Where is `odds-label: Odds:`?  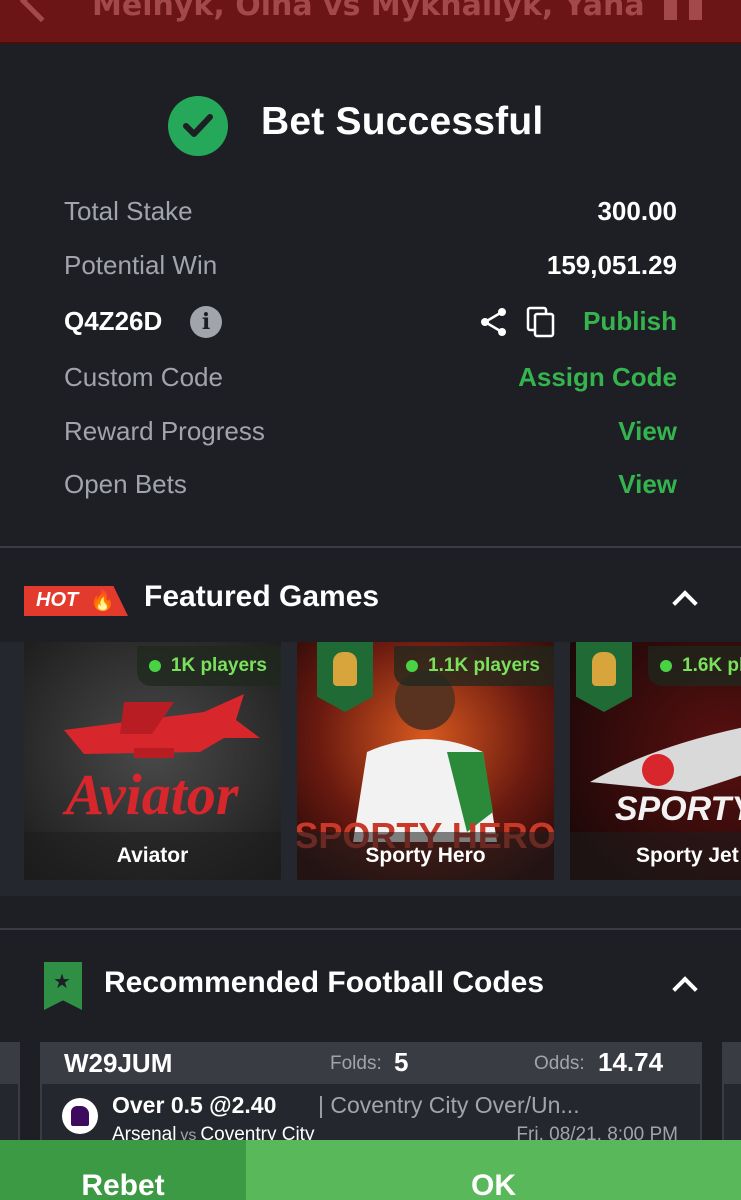 odds-label: Odds: is located at coordinates (559, 1063).